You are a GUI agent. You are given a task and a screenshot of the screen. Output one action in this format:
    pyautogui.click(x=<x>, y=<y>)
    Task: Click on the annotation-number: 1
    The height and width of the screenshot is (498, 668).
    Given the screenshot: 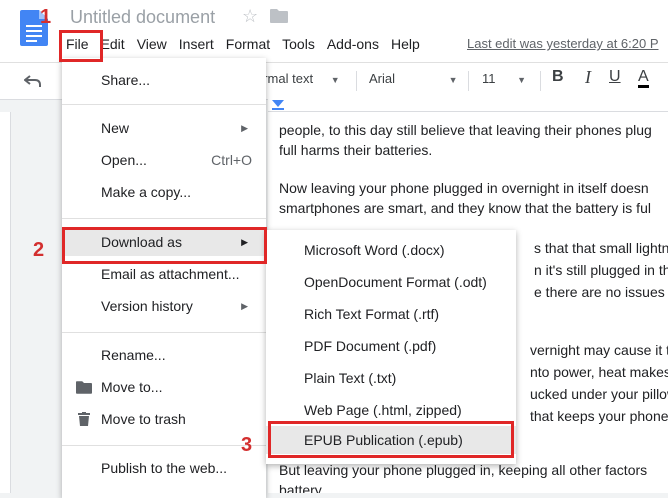 What is the action you would take?
    pyautogui.click(x=46, y=17)
    